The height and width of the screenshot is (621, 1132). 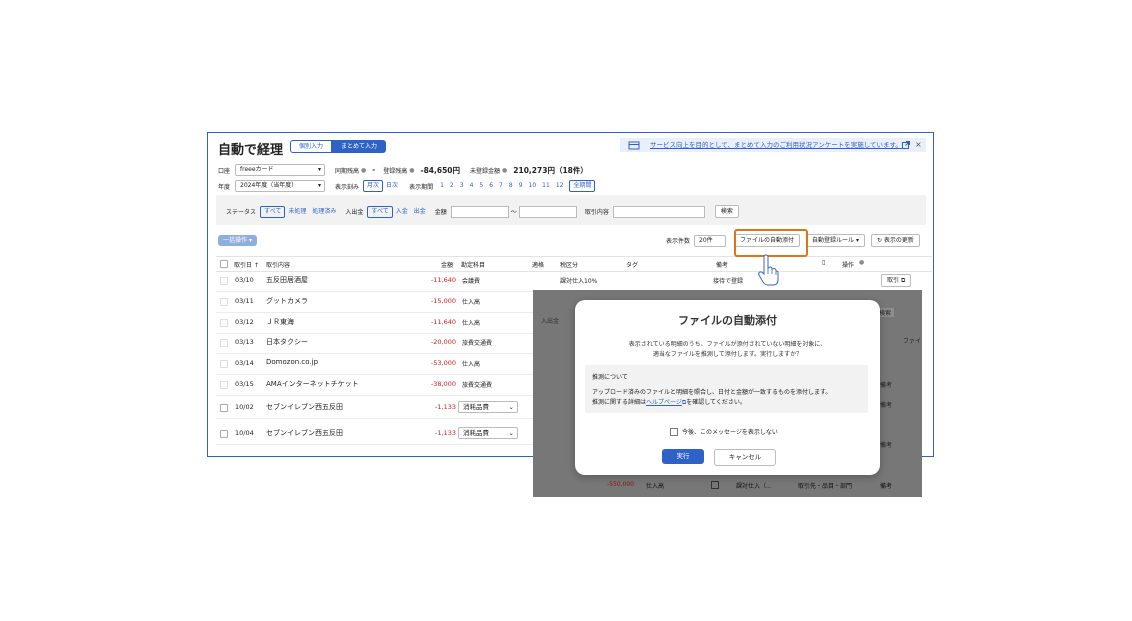 I want to click on row-account: 仕入高, so click(x=471, y=302).